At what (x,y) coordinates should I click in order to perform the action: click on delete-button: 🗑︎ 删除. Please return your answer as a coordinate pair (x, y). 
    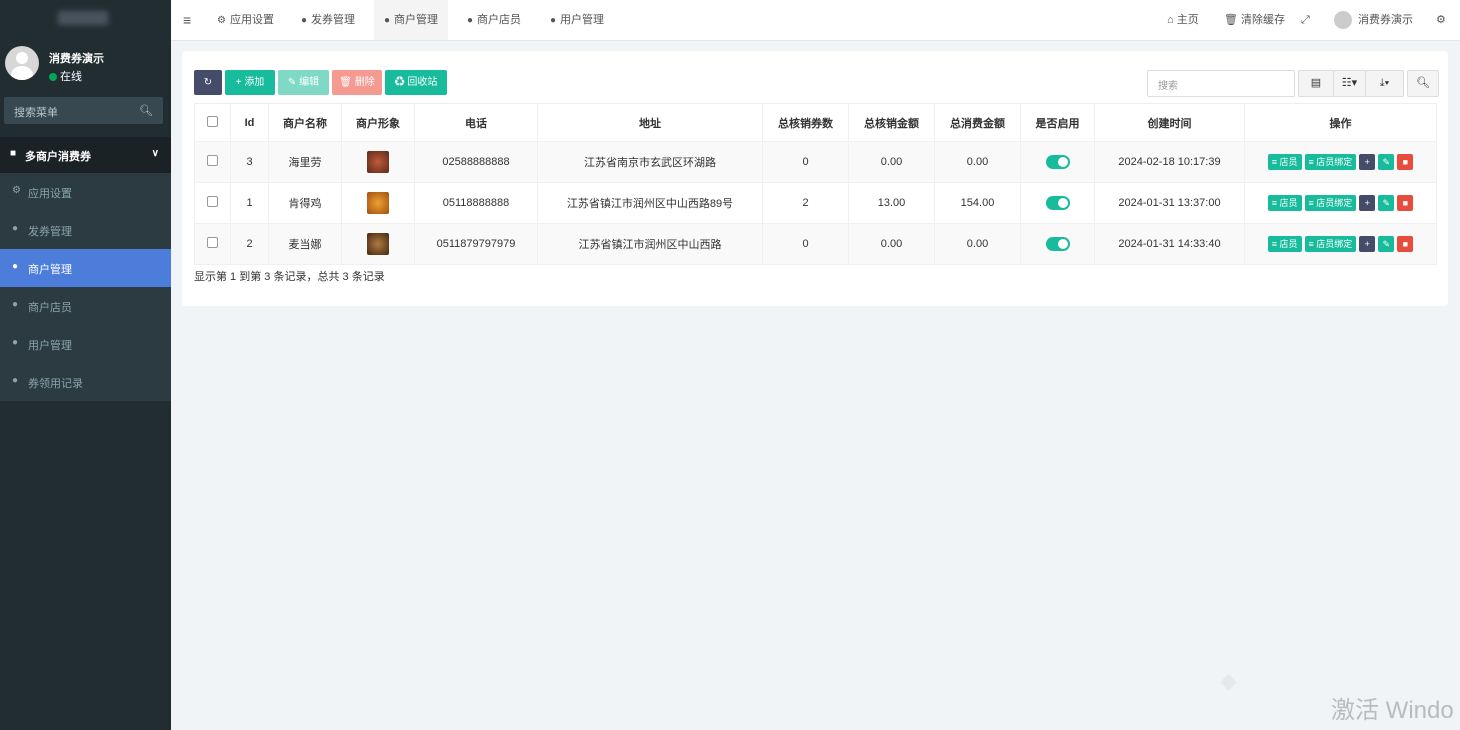
    Looking at the image, I should click on (357, 82).